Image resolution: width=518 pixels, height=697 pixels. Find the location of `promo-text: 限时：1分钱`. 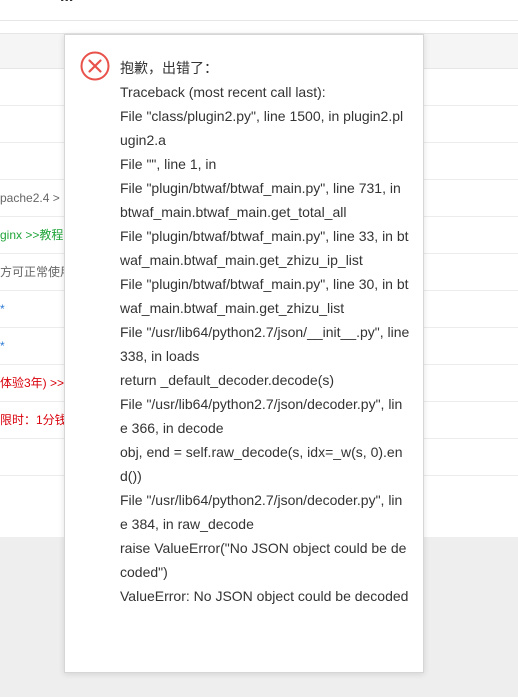

promo-text: 限时：1分钱 is located at coordinates (33, 420).